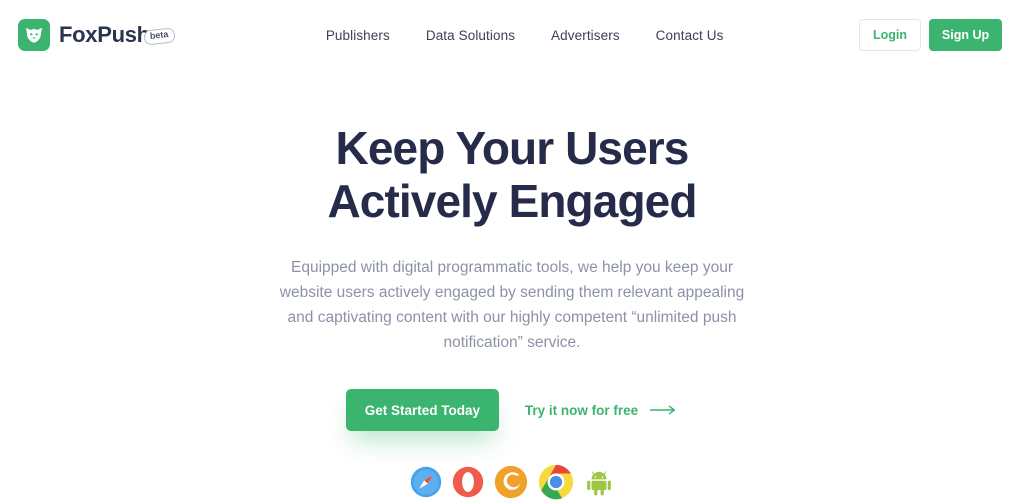 This screenshot has height=504, width=1024. I want to click on auth-actions: Login Sign Up, so click(930, 35).